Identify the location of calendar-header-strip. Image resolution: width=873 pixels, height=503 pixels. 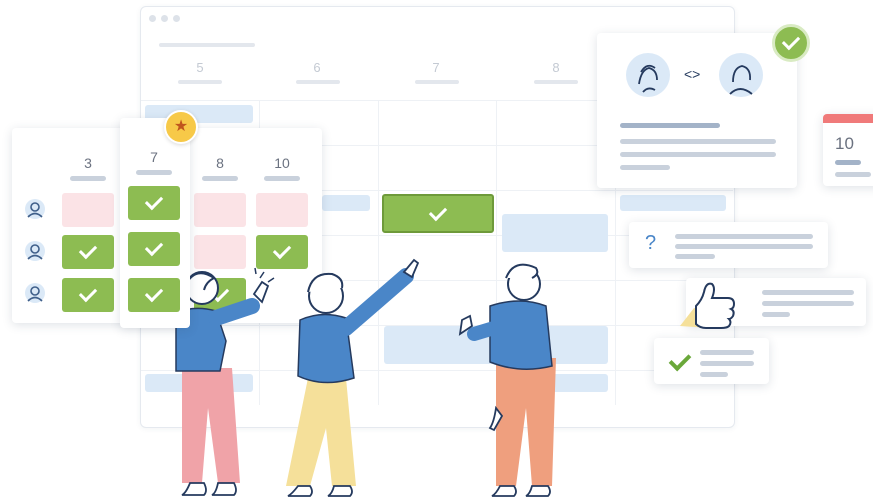
(848, 118).